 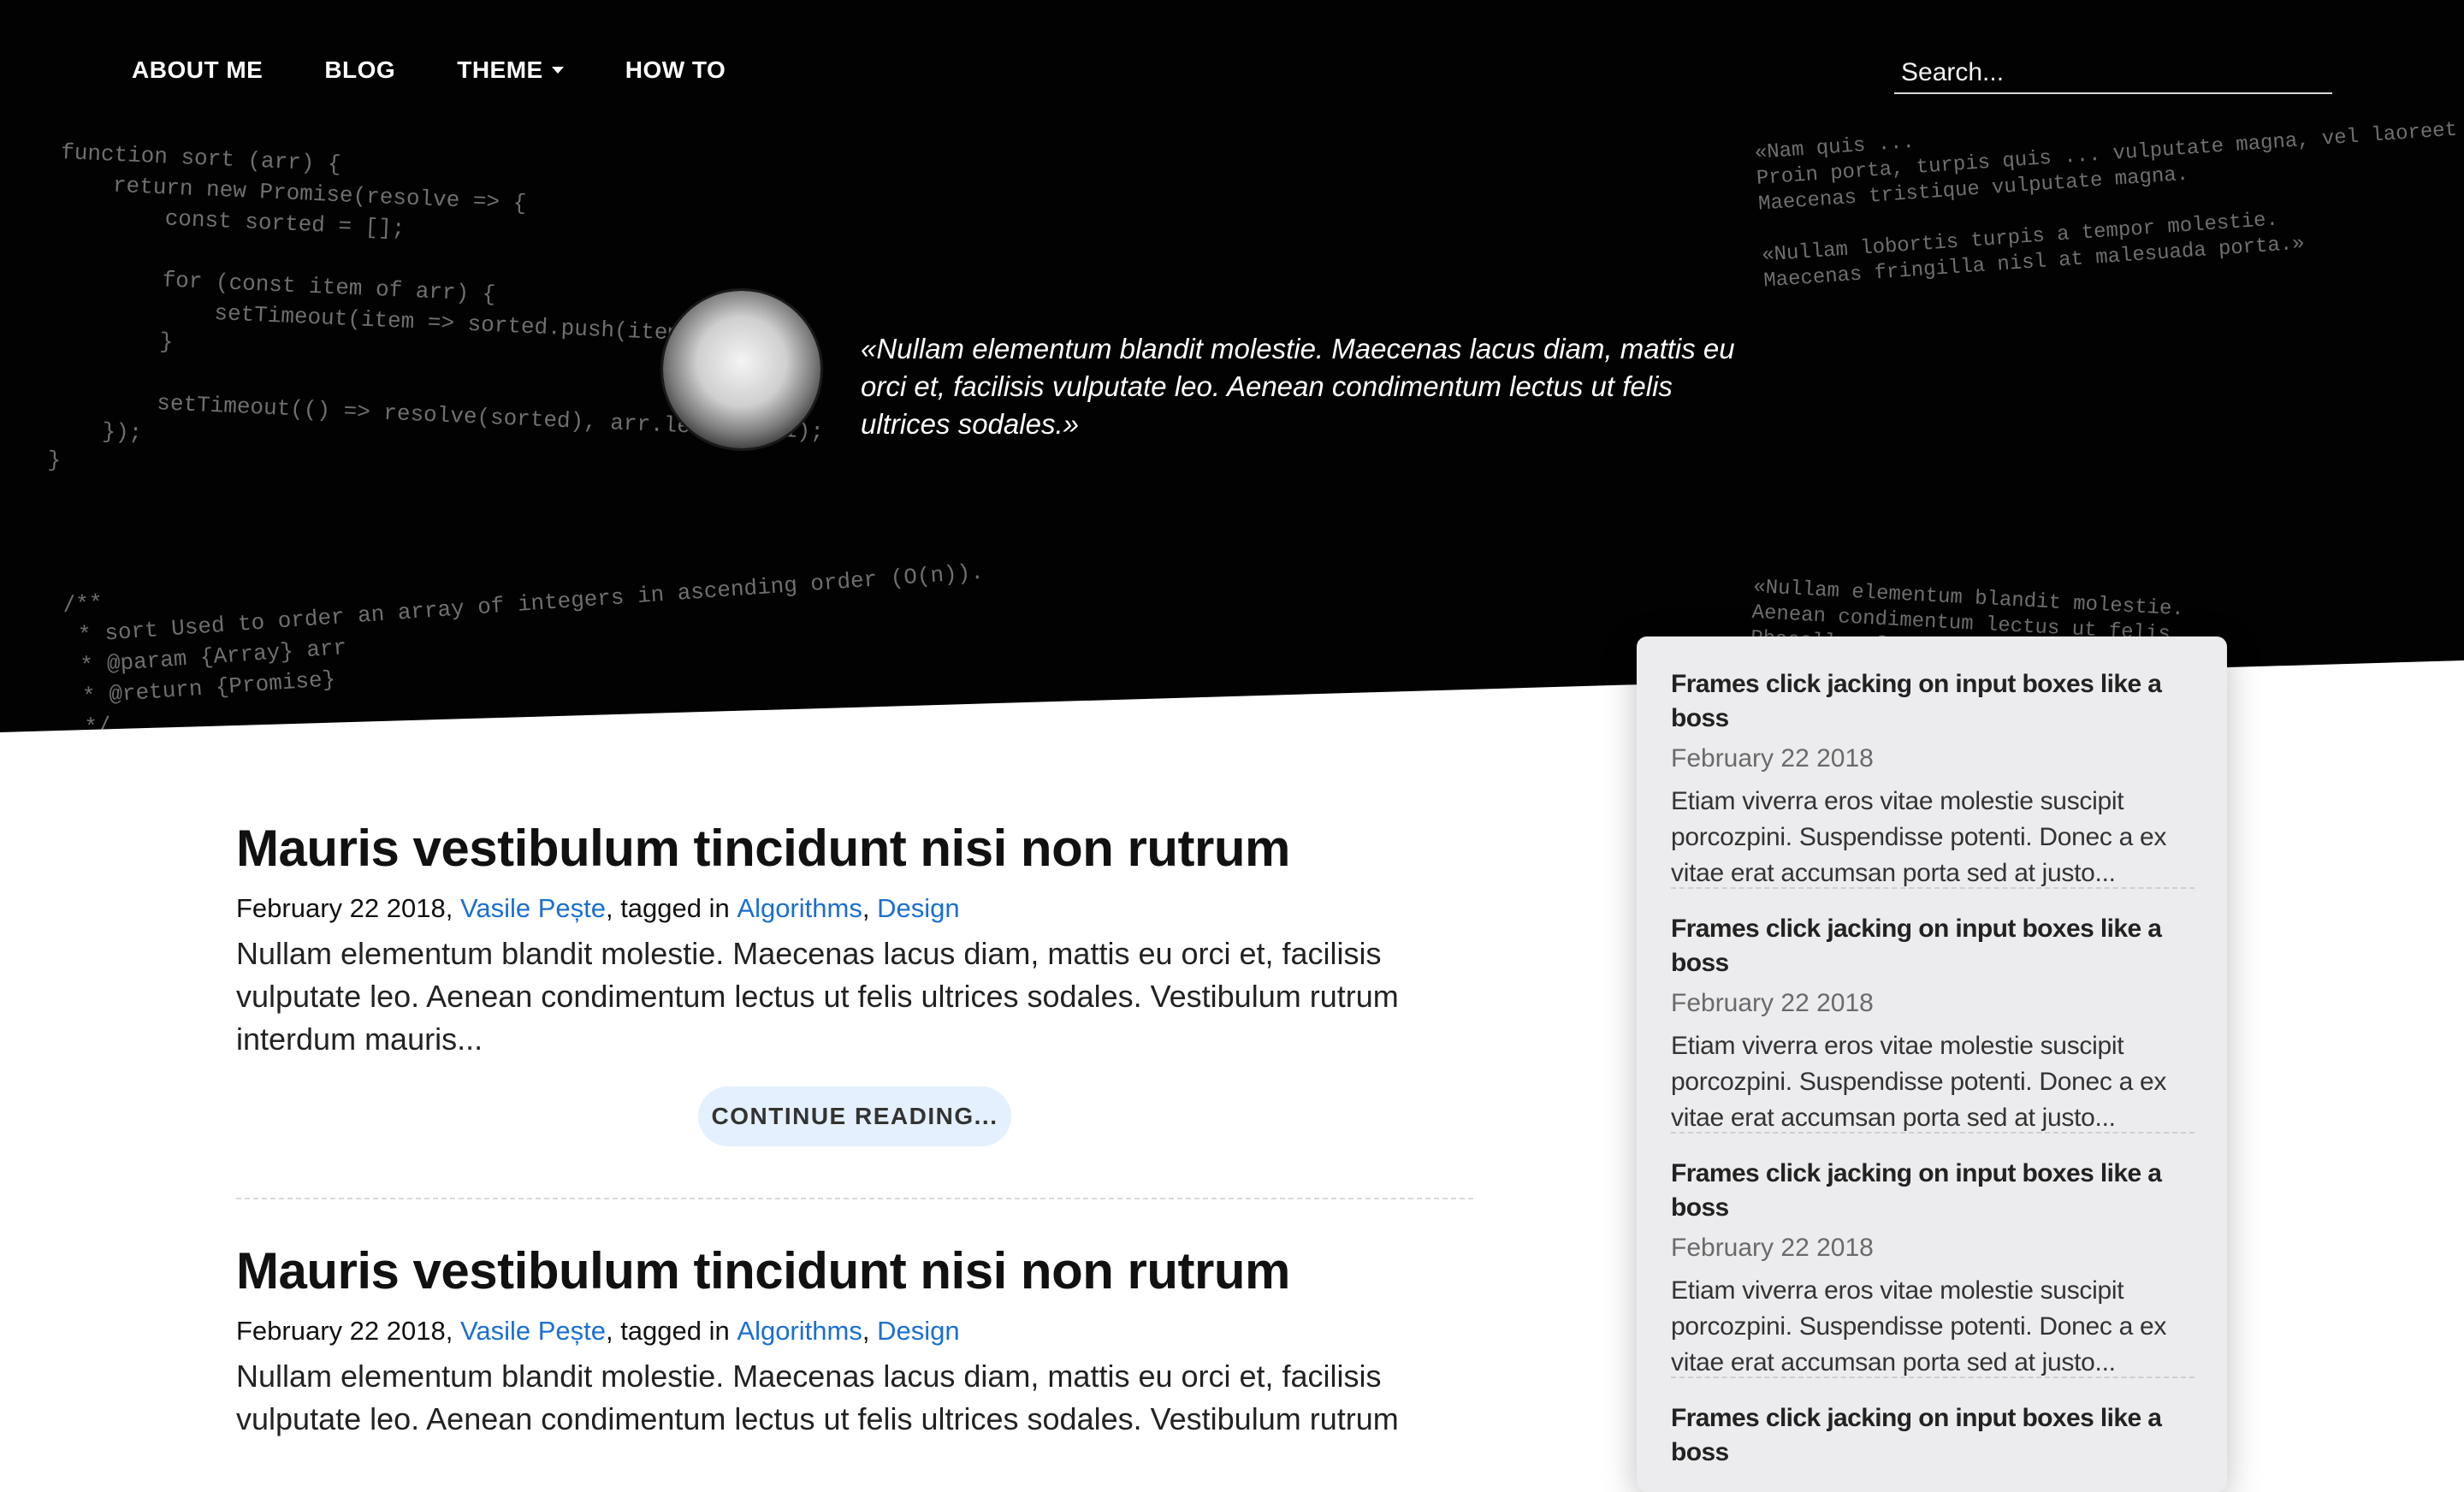 I want to click on nav-about-me: ABOUT ME, so click(x=197, y=70).